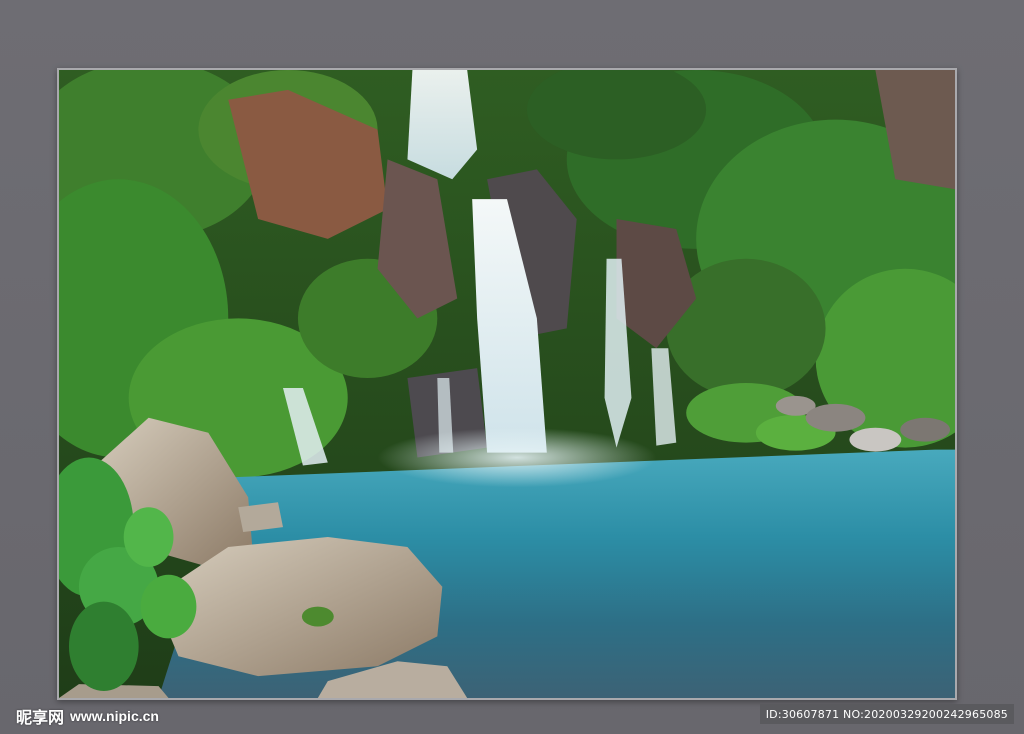 This screenshot has height=734, width=1024. Describe the element at coordinates (114, 716) in the screenshot. I see `watermark-site: www.nipic.cn` at that location.